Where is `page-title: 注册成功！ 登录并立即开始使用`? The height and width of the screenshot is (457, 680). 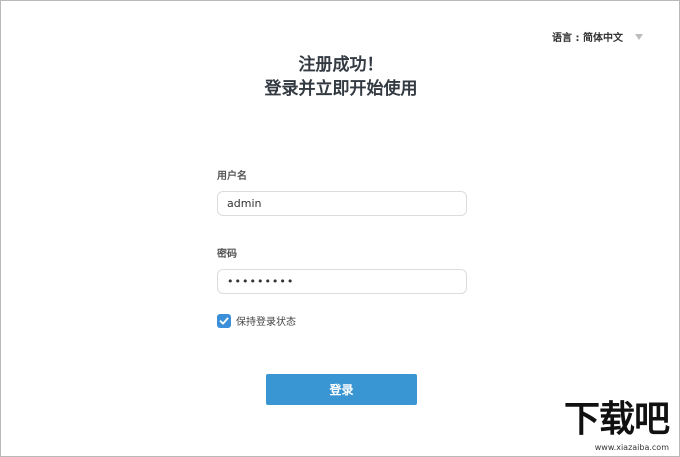
page-title: 注册成功！ 登录并立即开始使用 is located at coordinates (340, 77).